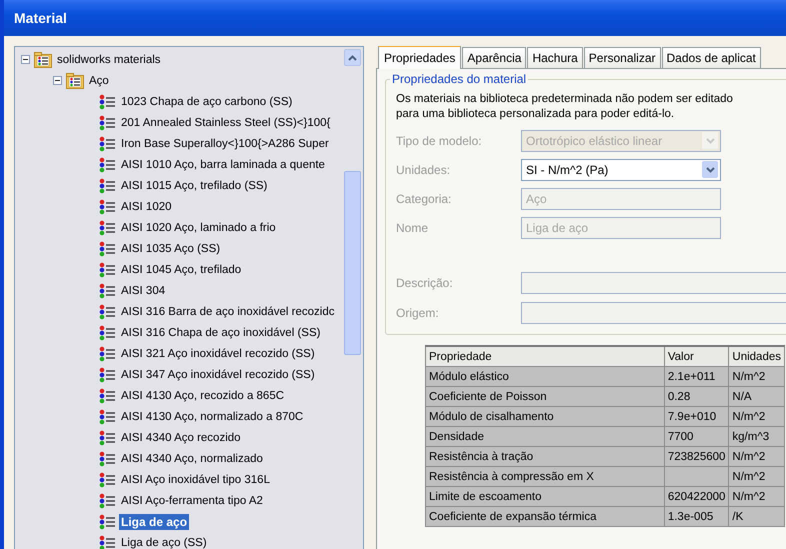 This screenshot has width=786, height=549. What do you see at coordinates (696, 416) in the screenshot?
I see `table-cell: 7.9e+010` at bounding box center [696, 416].